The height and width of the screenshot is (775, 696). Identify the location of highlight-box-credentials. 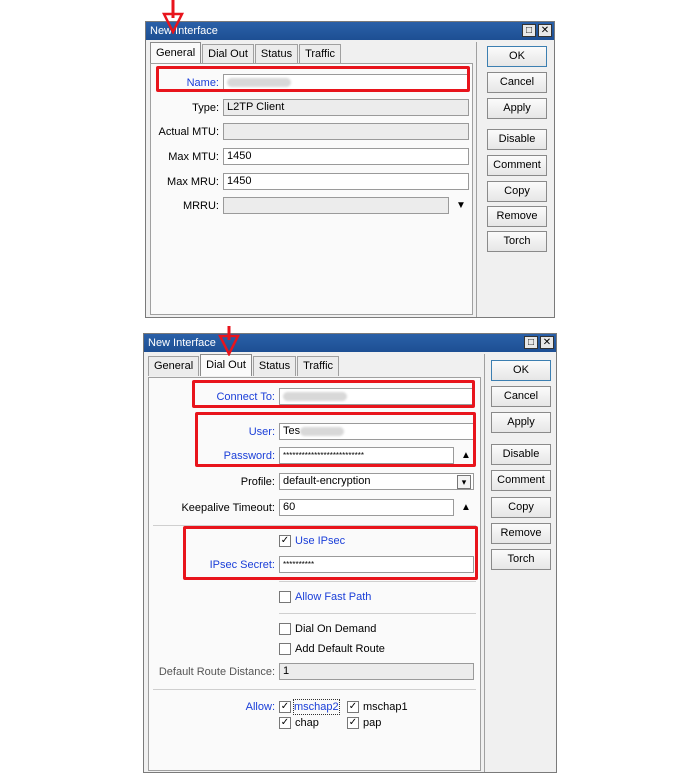
(335, 439).